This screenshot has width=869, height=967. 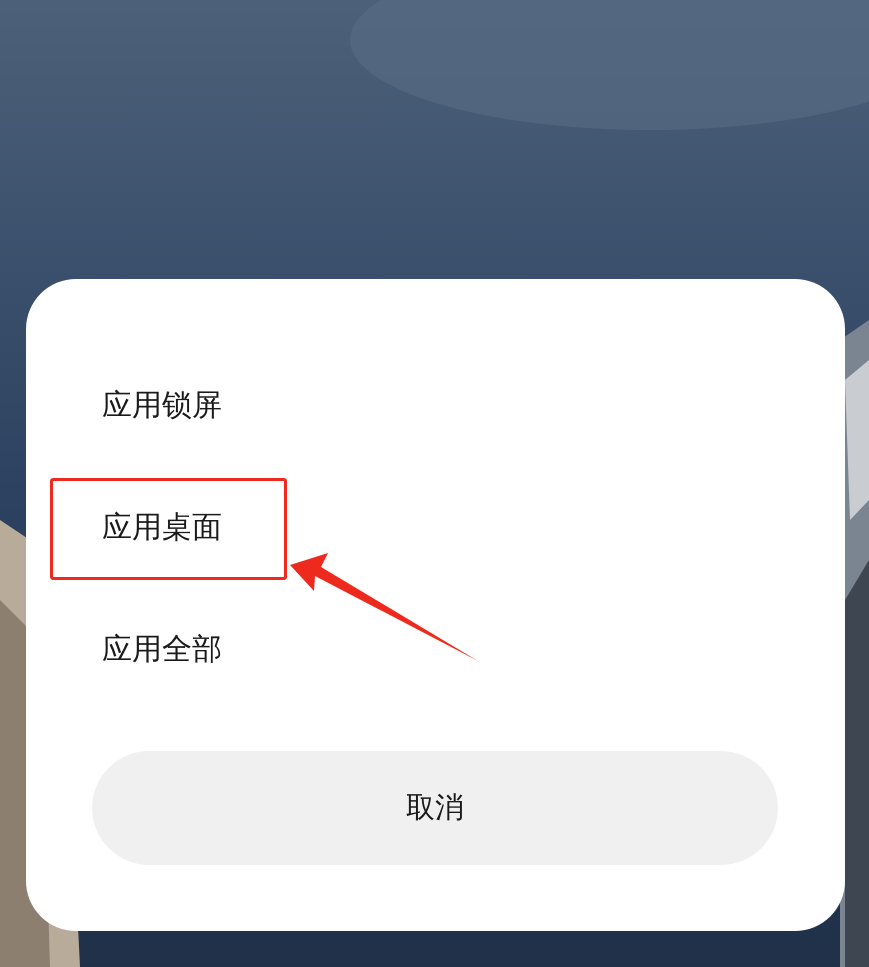 What do you see at coordinates (435, 405) in the screenshot?
I see `menu-item: 应用锁屏` at bounding box center [435, 405].